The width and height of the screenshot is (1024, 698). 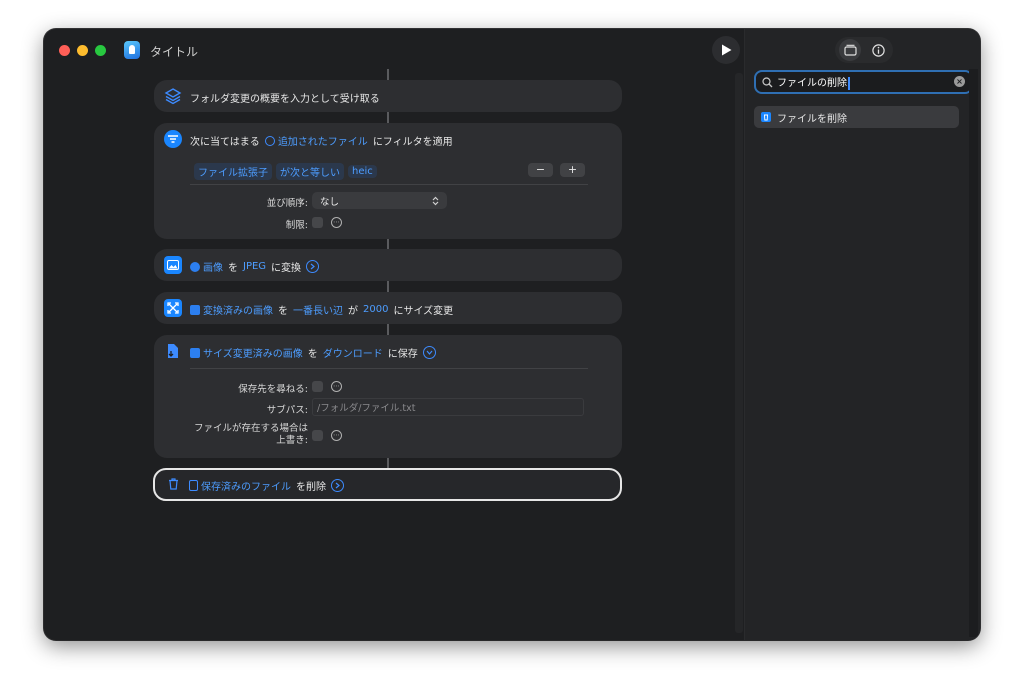 I want to click on converted-image-variable: 変換済みの画像, so click(x=231, y=309).